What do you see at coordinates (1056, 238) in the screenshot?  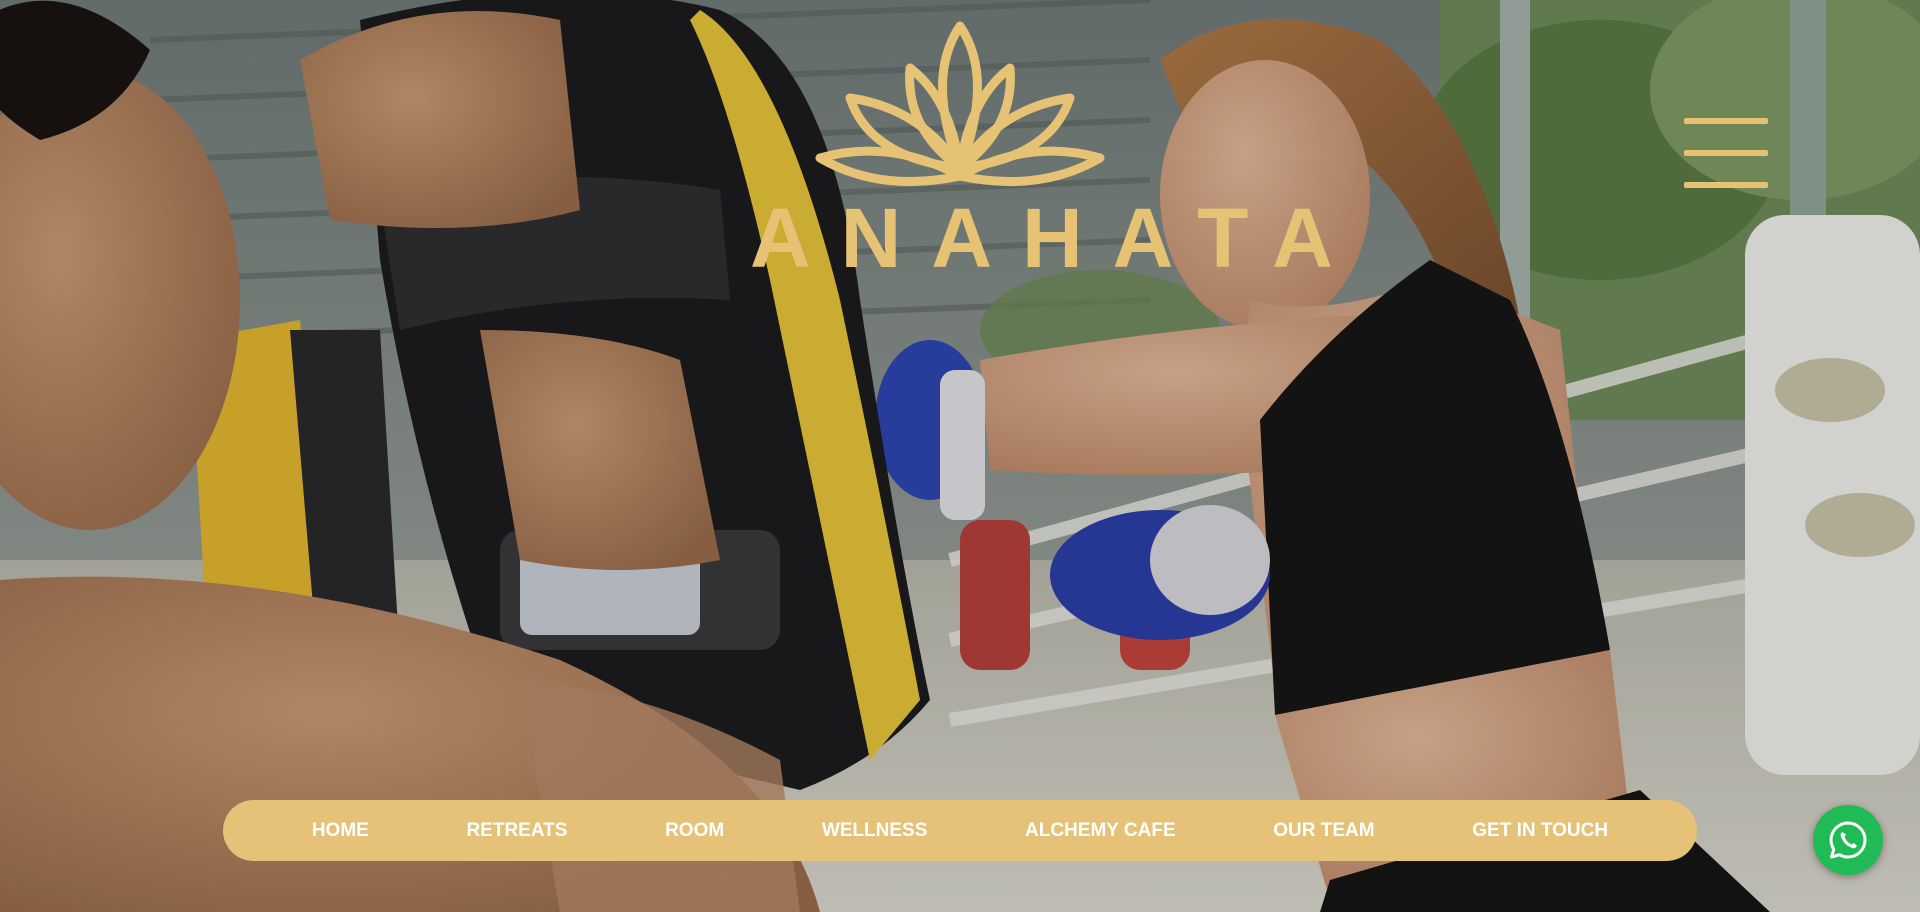 I see `brand-name: ANAHATA` at bounding box center [1056, 238].